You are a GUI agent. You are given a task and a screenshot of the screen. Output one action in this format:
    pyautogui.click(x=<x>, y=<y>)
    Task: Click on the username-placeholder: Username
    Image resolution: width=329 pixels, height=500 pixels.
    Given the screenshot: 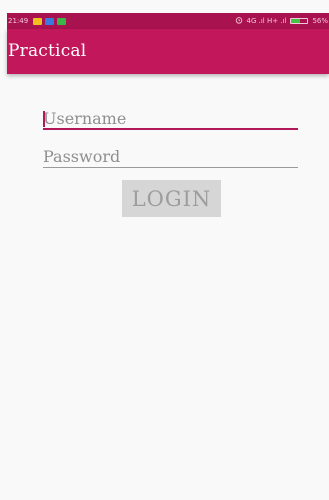 What is the action you would take?
    pyautogui.click(x=85, y=118)
    